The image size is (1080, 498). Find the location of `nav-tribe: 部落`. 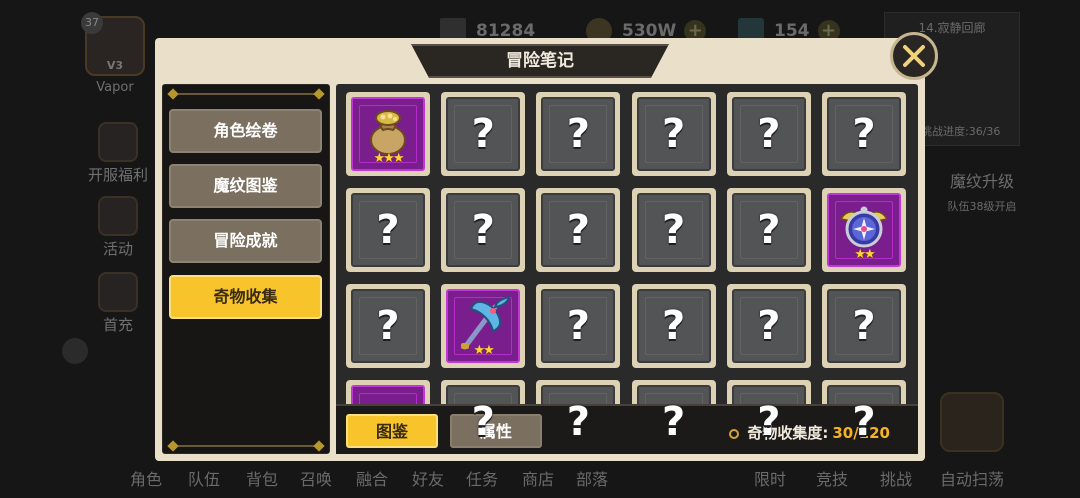

nav-tribe: 部落 is located at coordinates (592, 478).